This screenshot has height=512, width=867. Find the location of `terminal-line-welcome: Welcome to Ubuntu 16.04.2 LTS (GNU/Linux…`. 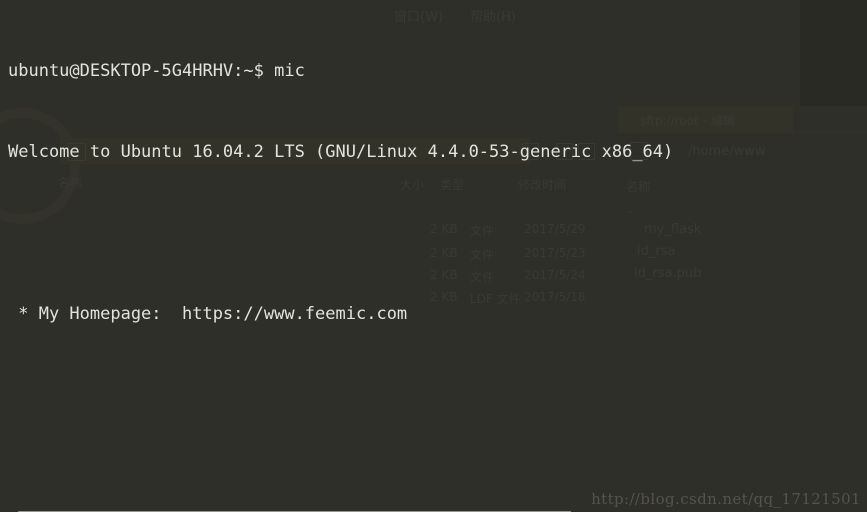

terminal-line-welcome: Welcome to Ubuntu 16.04.2 LTS (GNU/Linux… is located at coordinates (341, 152).